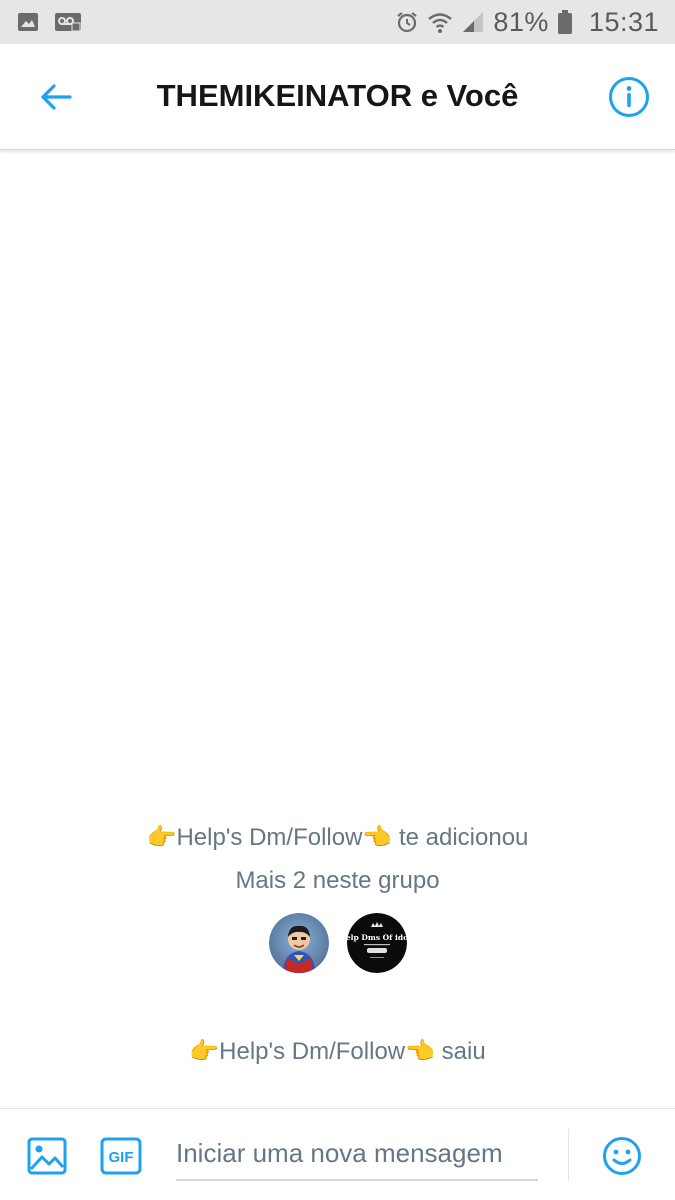 The image size is (675, 1200). I want to click on message-composer: GIF, so click(337, 1154).